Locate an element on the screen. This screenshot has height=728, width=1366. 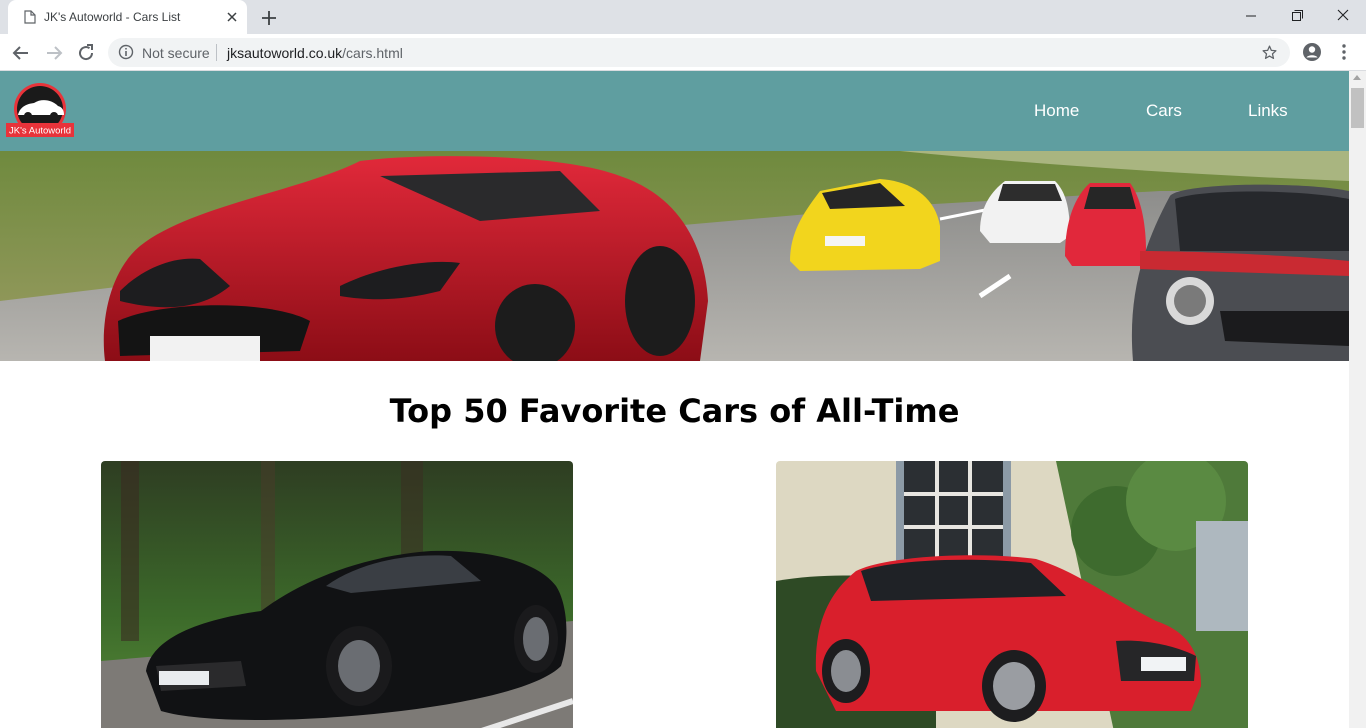
plus-icon is located at coordinates (269, 18).